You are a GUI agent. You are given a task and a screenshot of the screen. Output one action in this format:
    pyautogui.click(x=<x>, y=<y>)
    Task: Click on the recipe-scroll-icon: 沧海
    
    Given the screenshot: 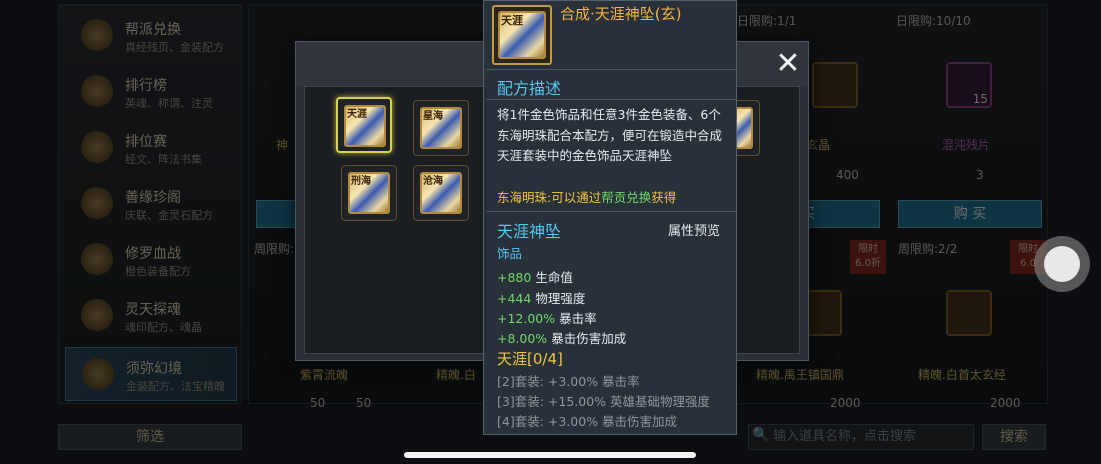 What is the action you would take?
    pyautogui.click(x=441, y=193)
    